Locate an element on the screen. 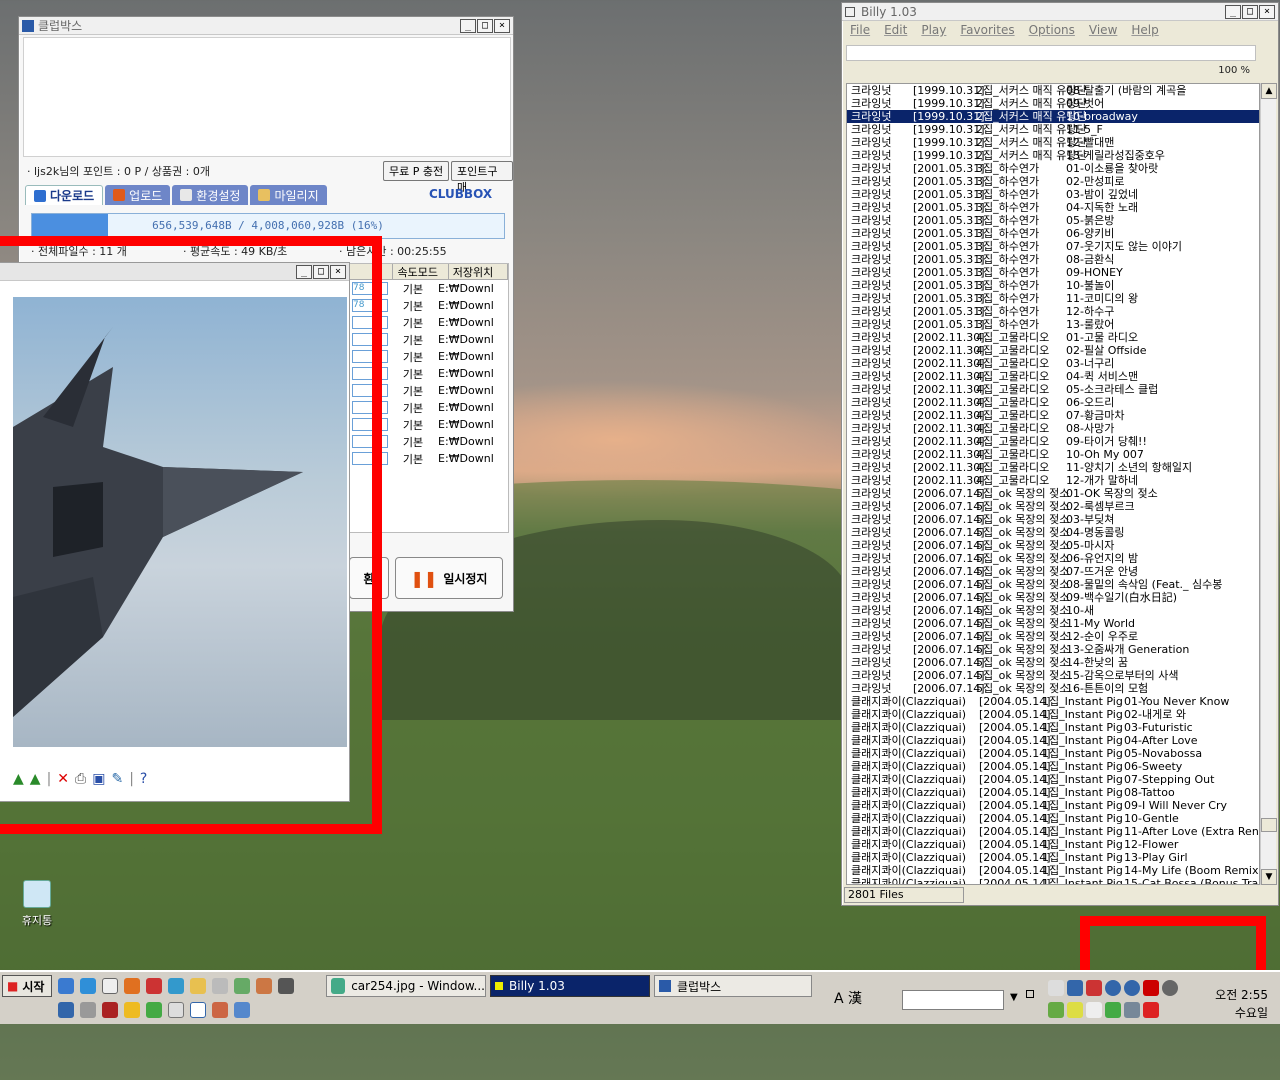  playlist-item: 크라잉넛 [2006.07.14]5집_ok 목장의 젖소03-부딪쳐 is located at coordinates (1053, 519).